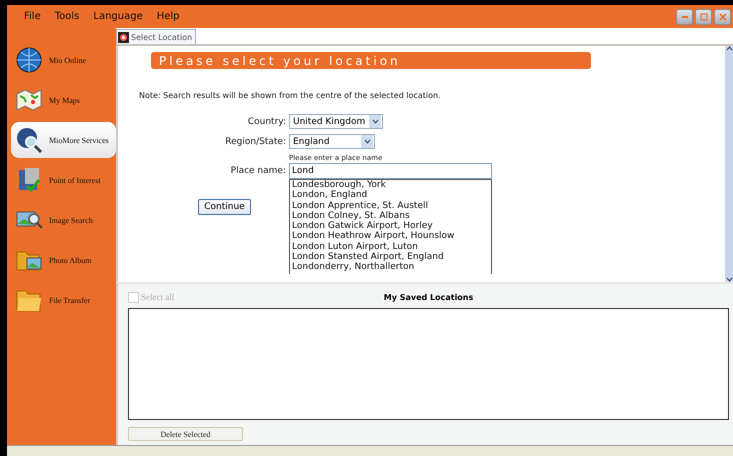  Describe the element at coordinates (332, 141) in the screenshot. I see `region-dropdown: England` at that location.